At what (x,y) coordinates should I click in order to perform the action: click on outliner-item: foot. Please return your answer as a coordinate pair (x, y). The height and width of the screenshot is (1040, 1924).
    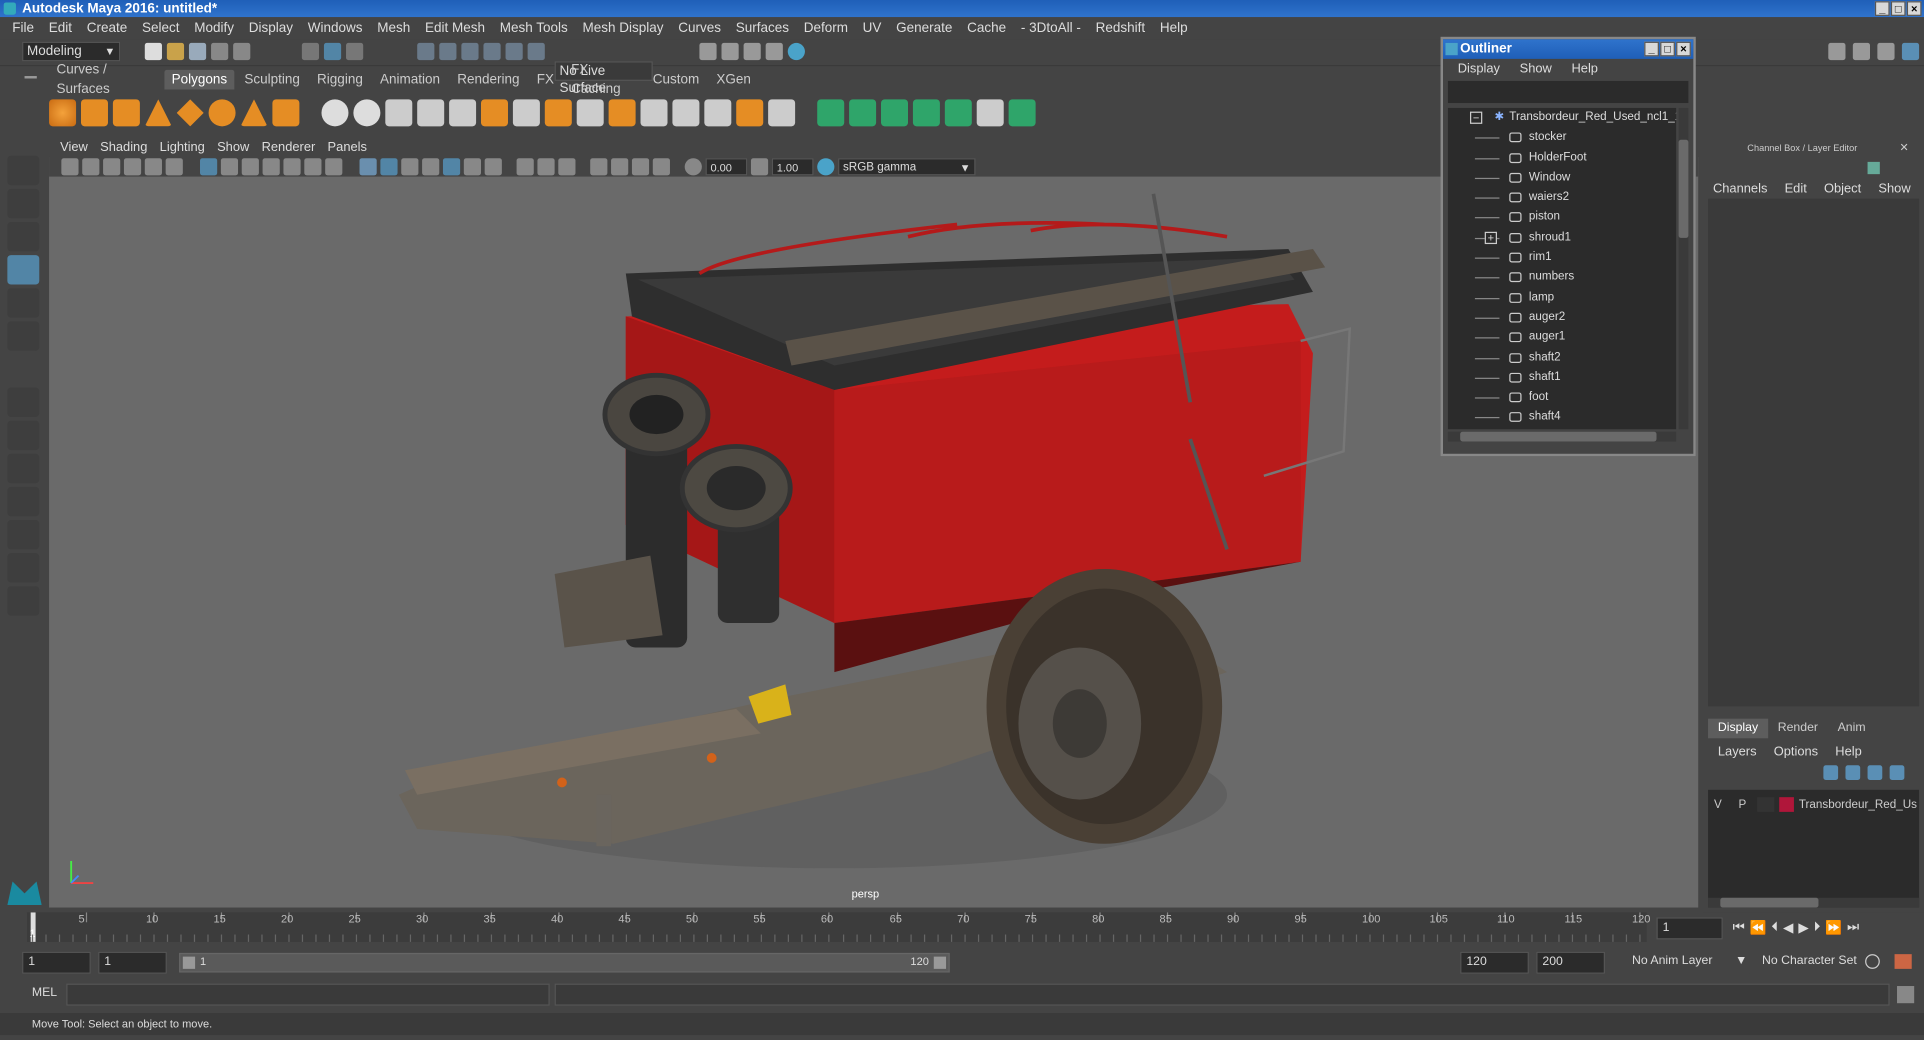
    Looking at the image, I should click on (1562, 398).